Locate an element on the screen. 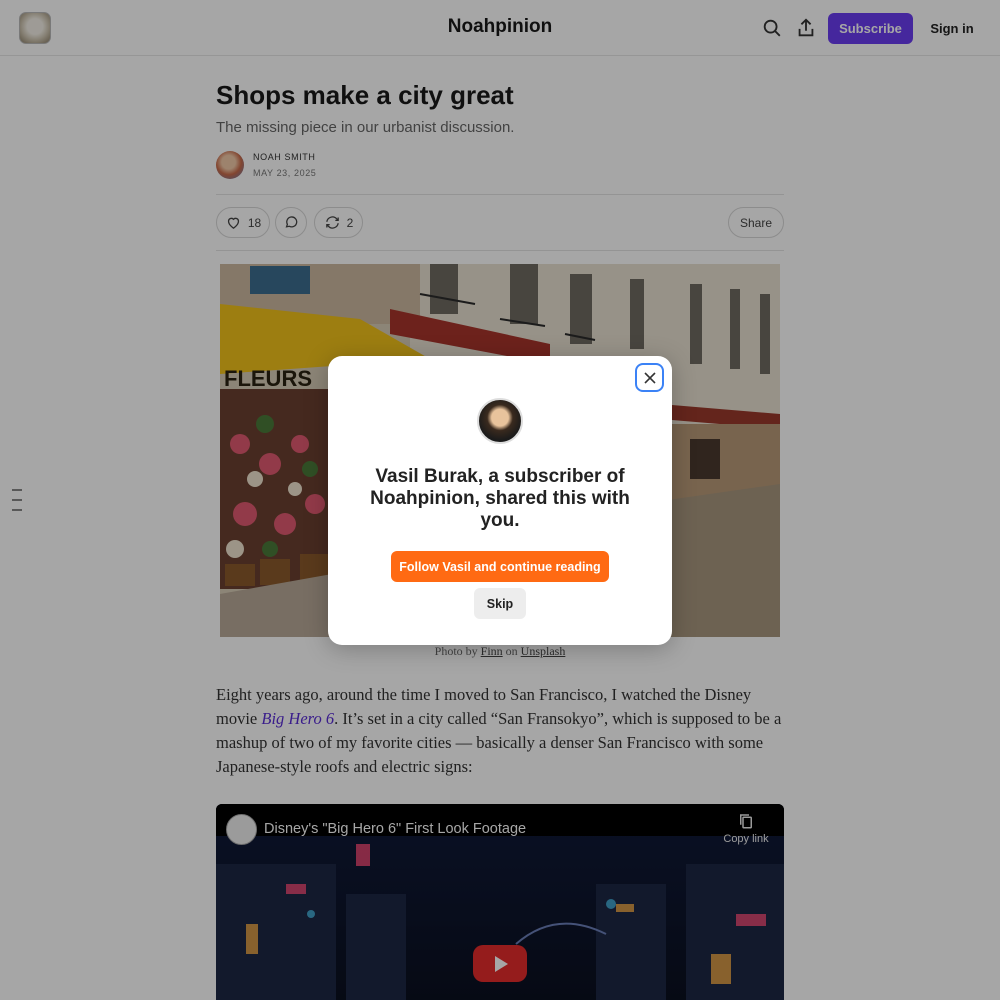 Image resolution: width=1000 pixels, height=1000 pixels. sharer-avatar is located at coordinates (500, 421).